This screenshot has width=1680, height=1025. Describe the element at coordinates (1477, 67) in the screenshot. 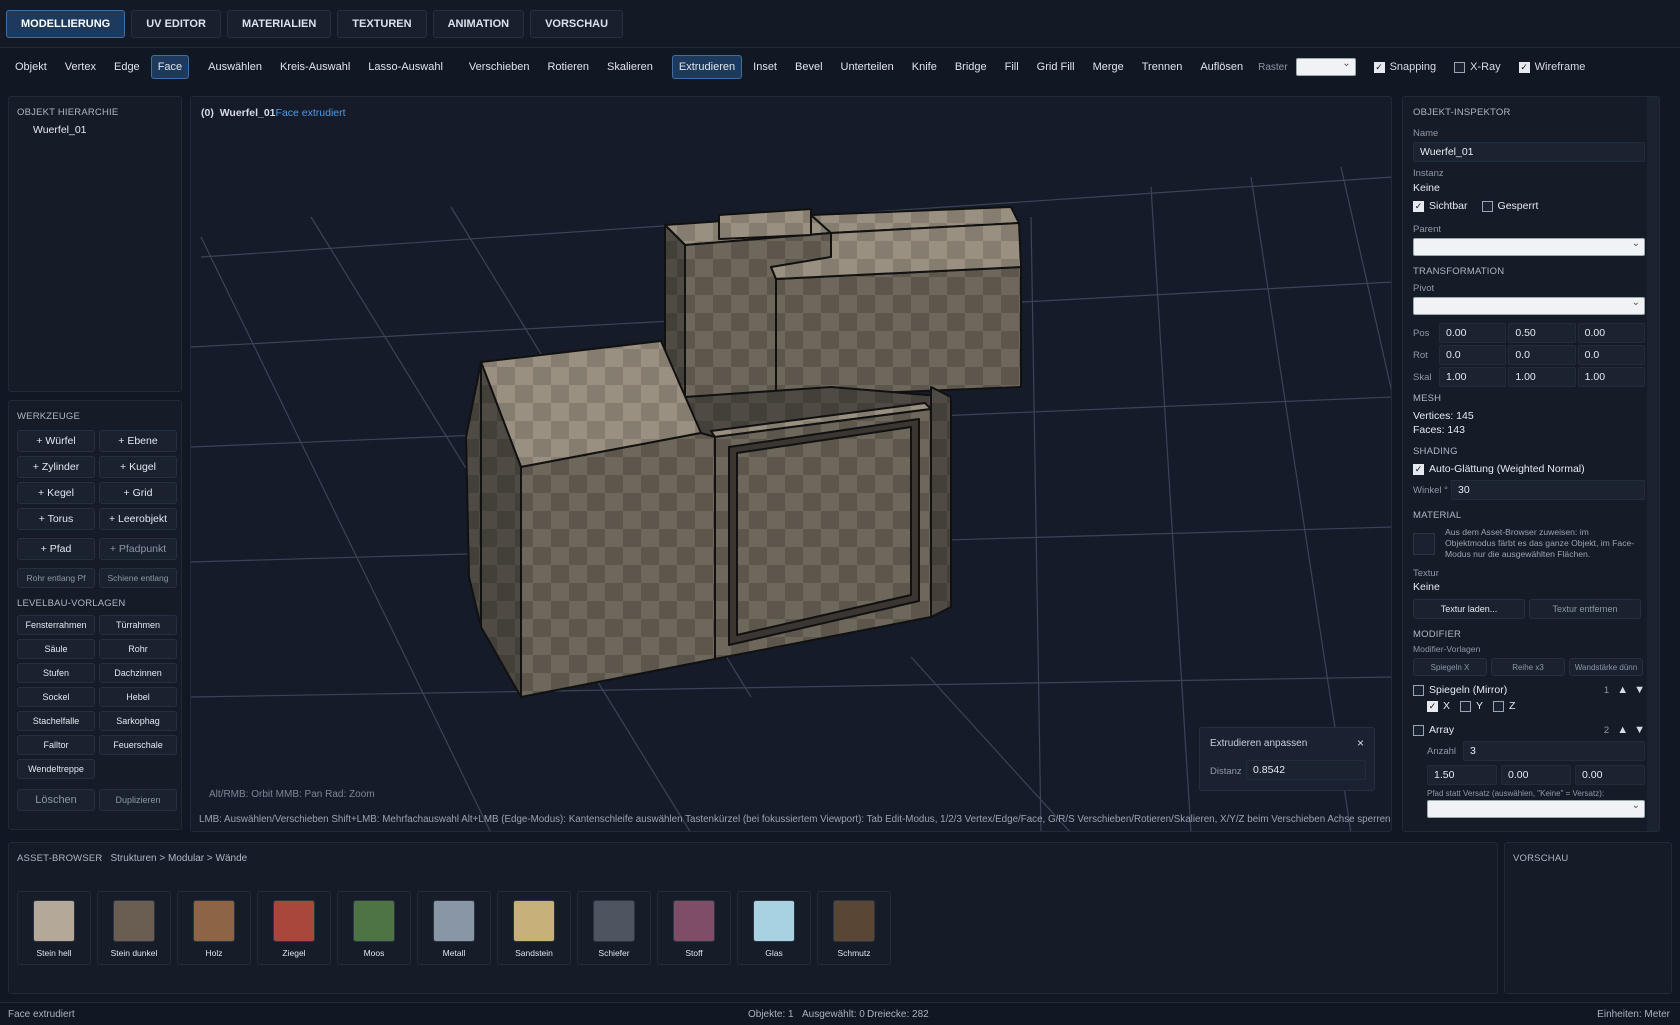

I see `xray-toggle: X-Ray` at that location.